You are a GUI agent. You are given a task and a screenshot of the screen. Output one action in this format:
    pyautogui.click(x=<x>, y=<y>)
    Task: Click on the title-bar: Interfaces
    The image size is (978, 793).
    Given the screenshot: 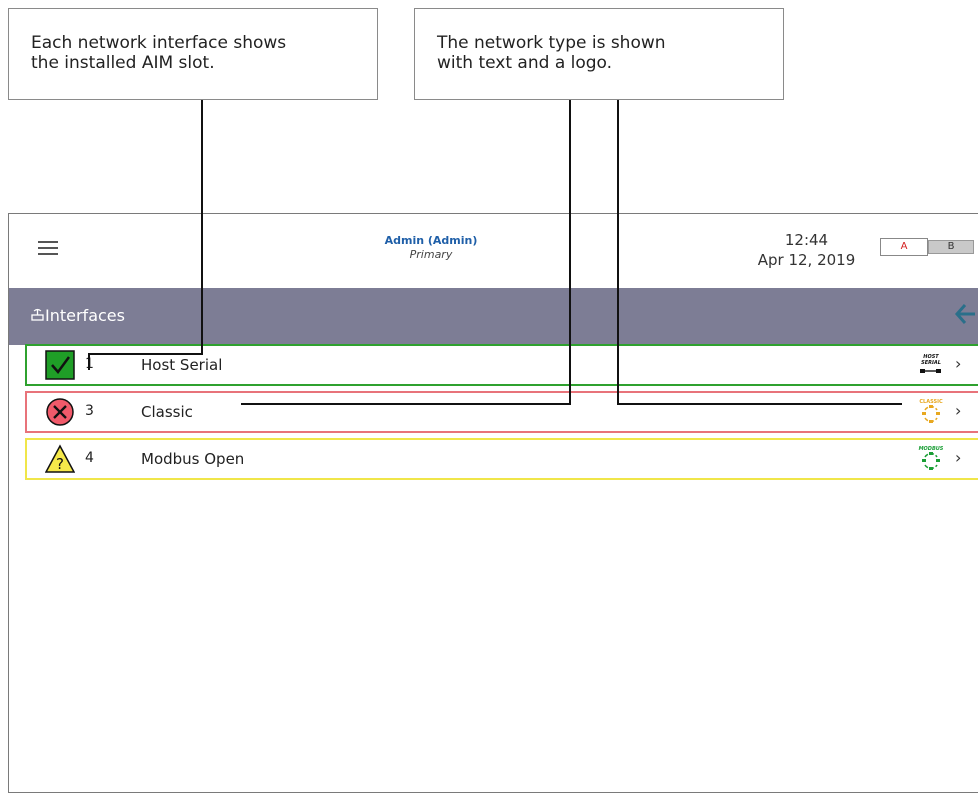 What is the action you would take?
    pyautogui.click(x=493, y=316)
    